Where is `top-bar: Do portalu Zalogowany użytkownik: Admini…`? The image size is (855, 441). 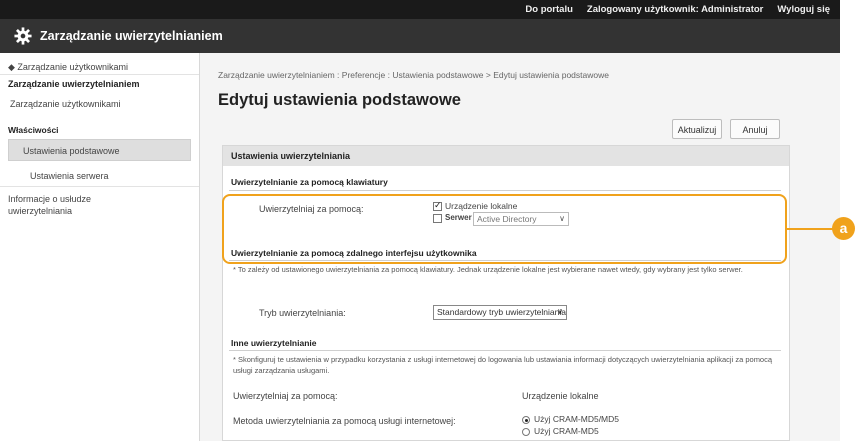
top-bar: Do portalu Zalogowany użytkownik: Admini… is located at coordinates (420, 9).